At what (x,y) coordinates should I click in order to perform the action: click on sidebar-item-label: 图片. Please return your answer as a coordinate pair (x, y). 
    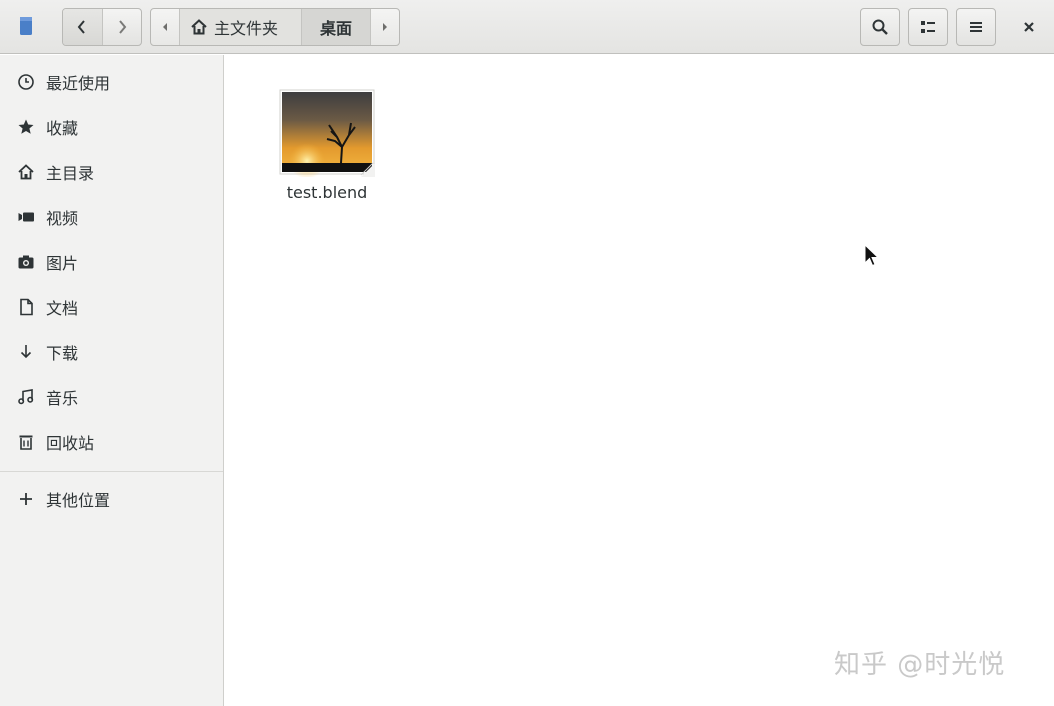
    Looking at the image, I should click on (62, 263).